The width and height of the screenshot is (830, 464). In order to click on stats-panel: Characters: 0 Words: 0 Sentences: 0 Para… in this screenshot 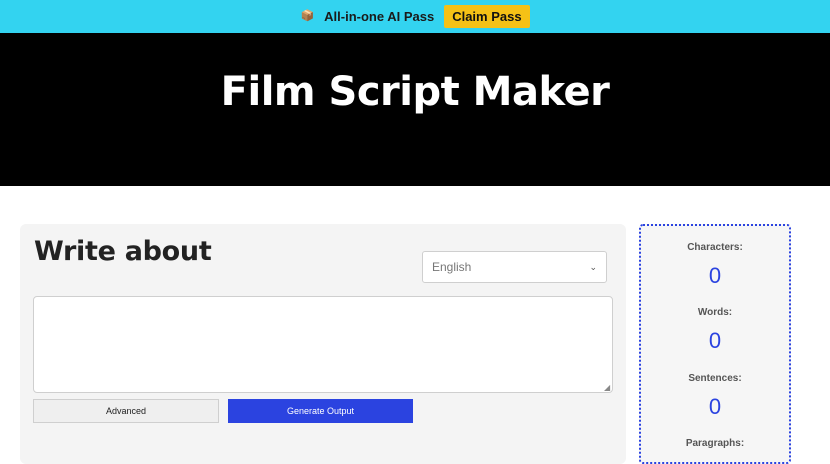, I will do `click(715, 344)`.